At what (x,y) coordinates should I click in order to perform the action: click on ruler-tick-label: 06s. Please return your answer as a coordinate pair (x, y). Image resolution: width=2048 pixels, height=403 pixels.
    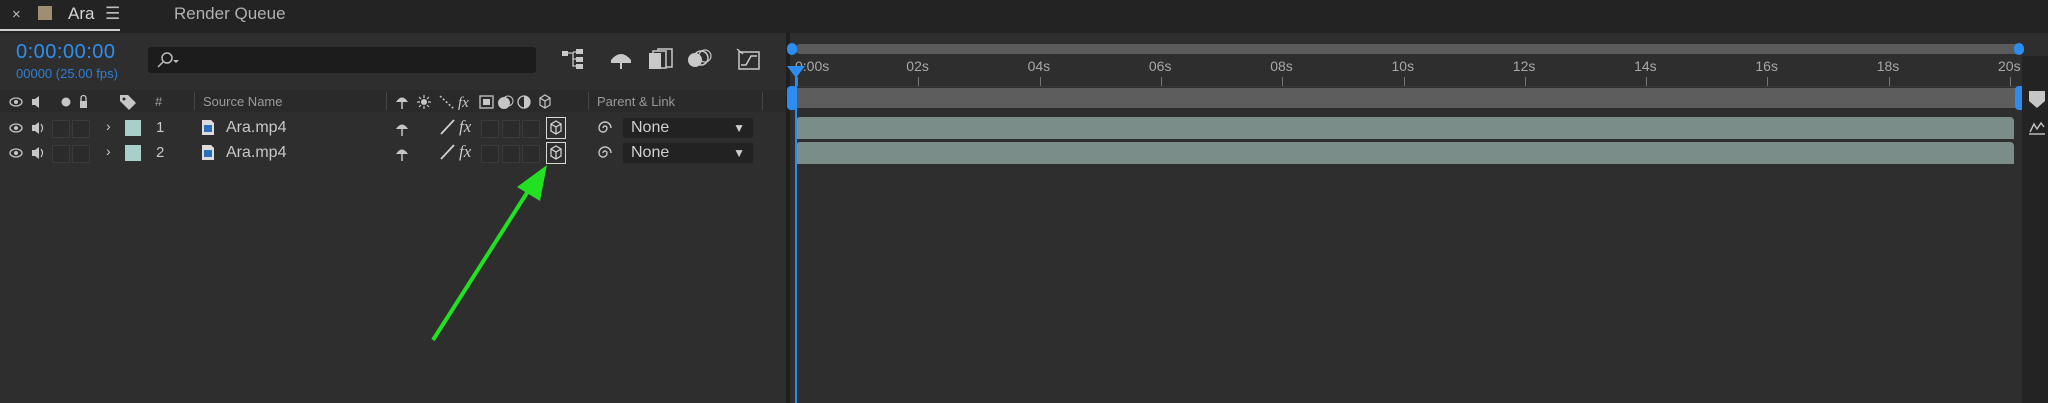
    Looking at the image, I should click on (1160, 66).